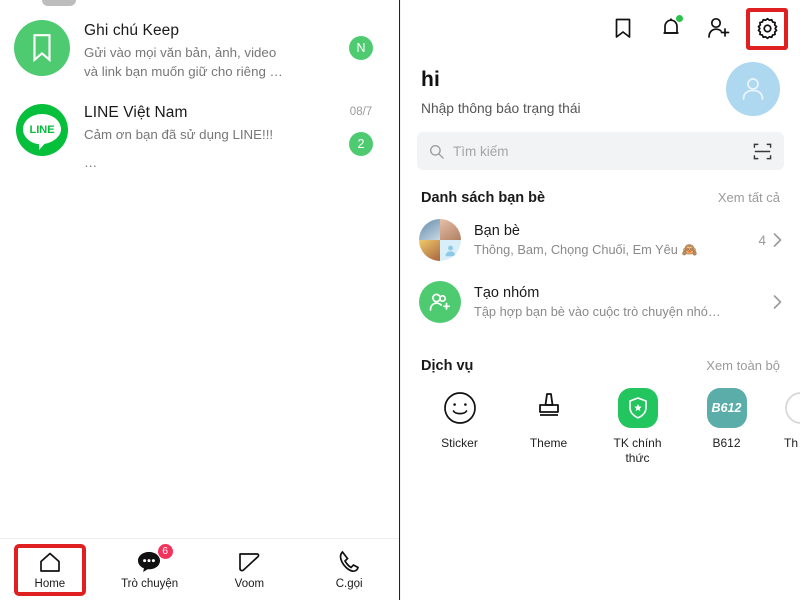  What do you see at coordinates (762, 151) in the screenshot?
I see `qr-scan-icon` at bounding box center [762, 151].